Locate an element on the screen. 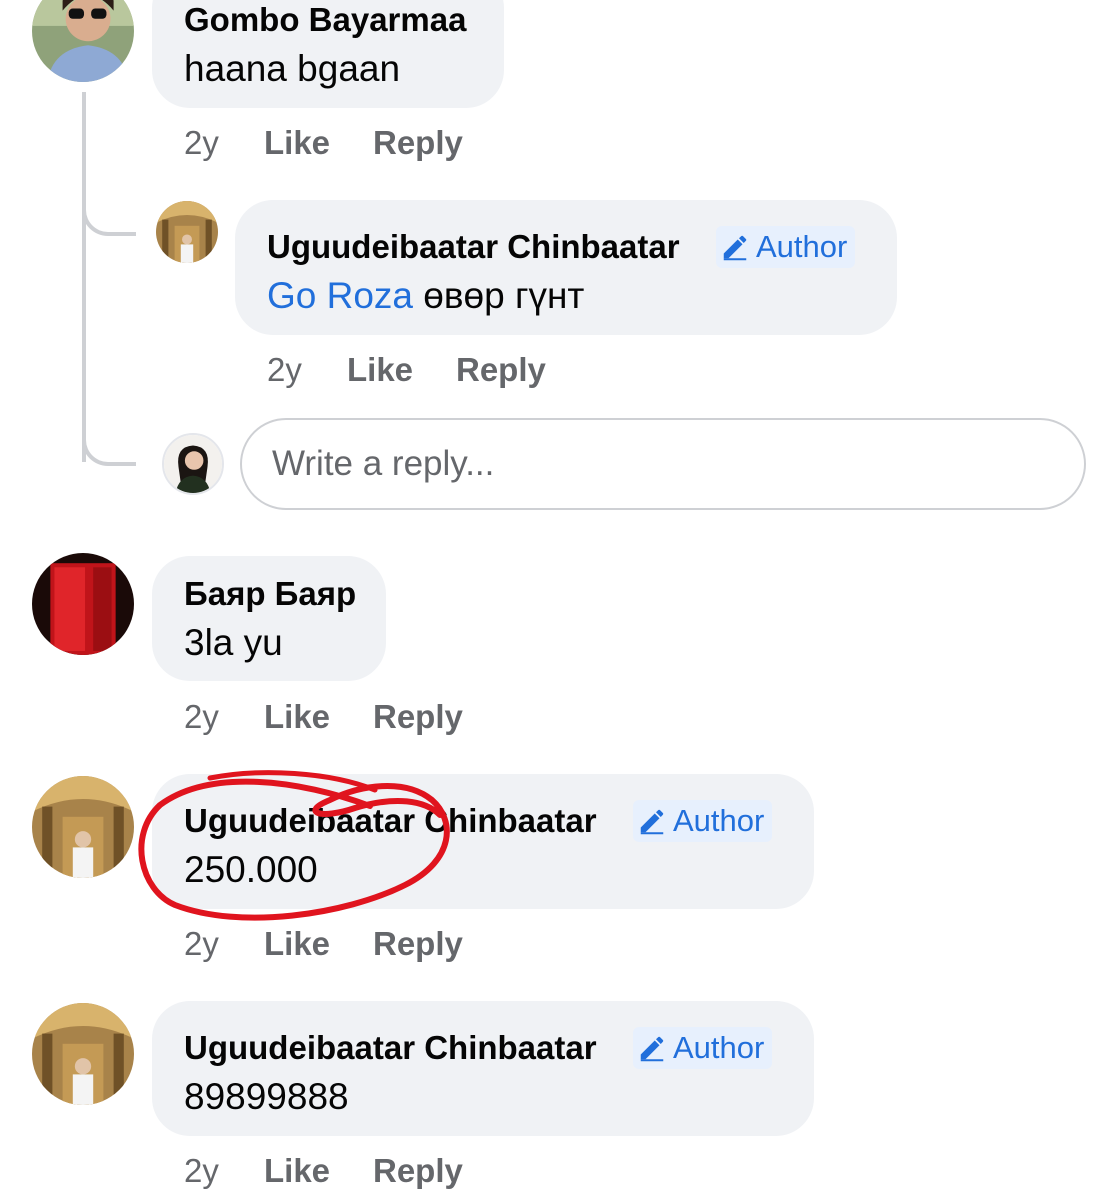  reply-input is located at coordinates (663, 464).